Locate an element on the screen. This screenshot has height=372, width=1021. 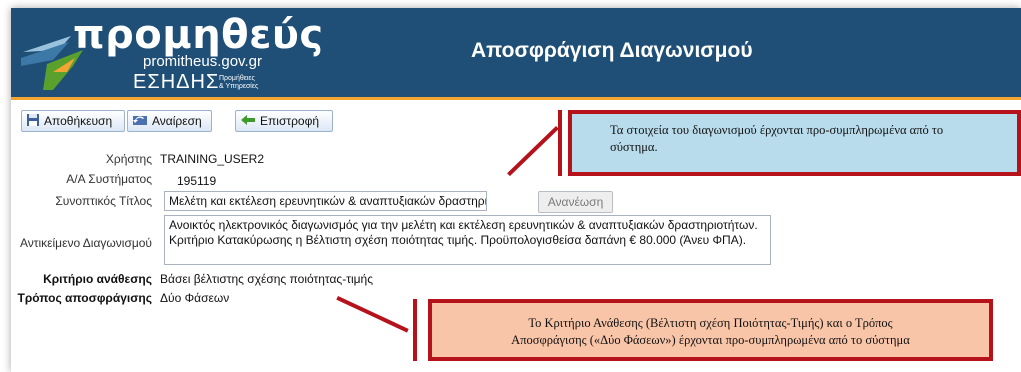
logo-subtitle-line-1: Προμήθειες is located at coordinates (237, 78).